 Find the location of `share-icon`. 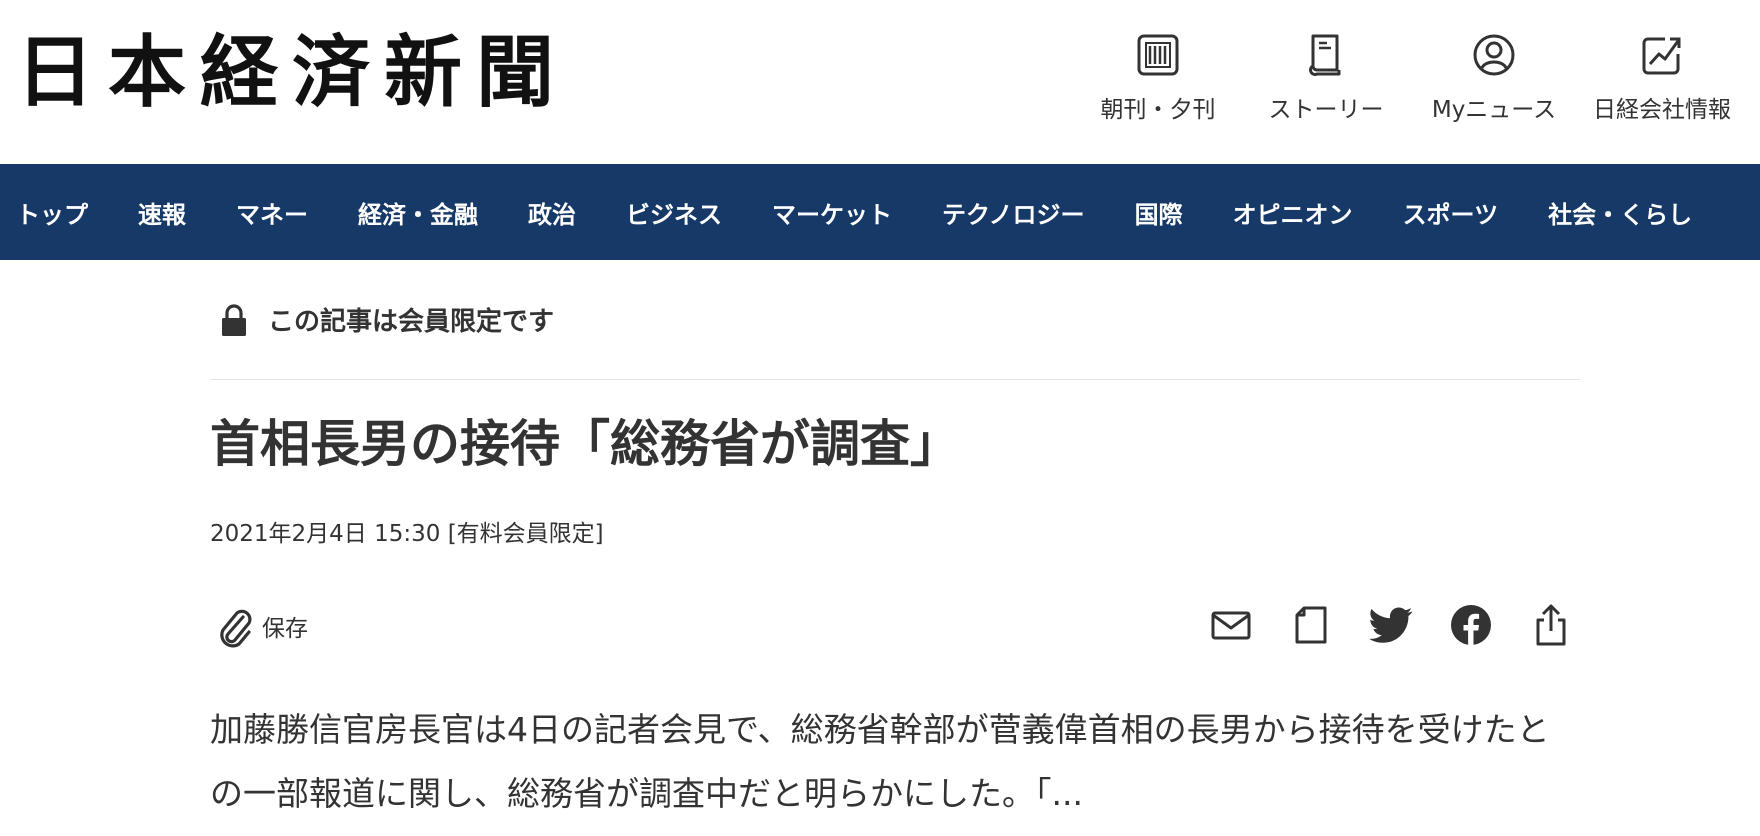

share-icon is located at coordinates (1551, 625).